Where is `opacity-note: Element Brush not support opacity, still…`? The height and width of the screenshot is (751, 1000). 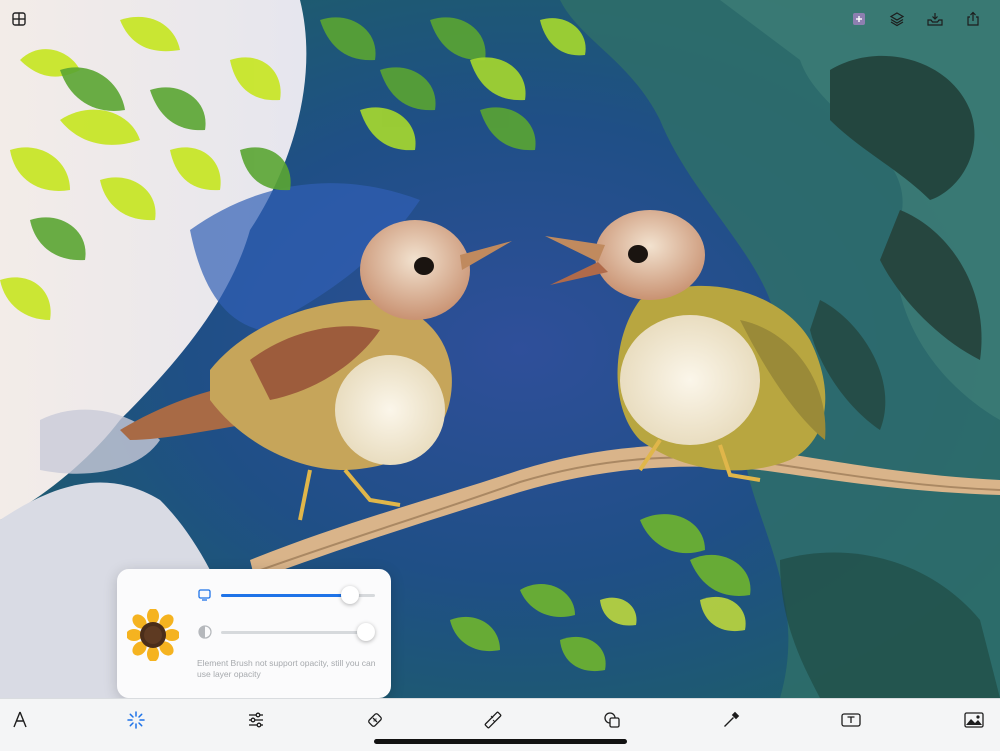
opacity-note: Element Brush not support opacity, still… is located at coordinates (286, 668).